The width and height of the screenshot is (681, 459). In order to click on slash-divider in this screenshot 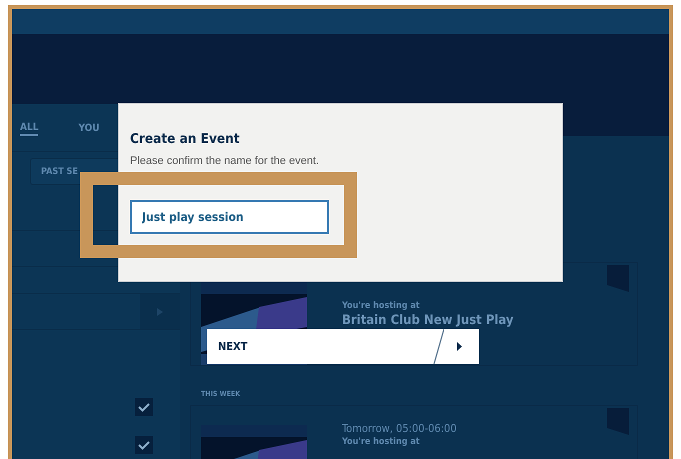, I will do `click(438, 346)`.